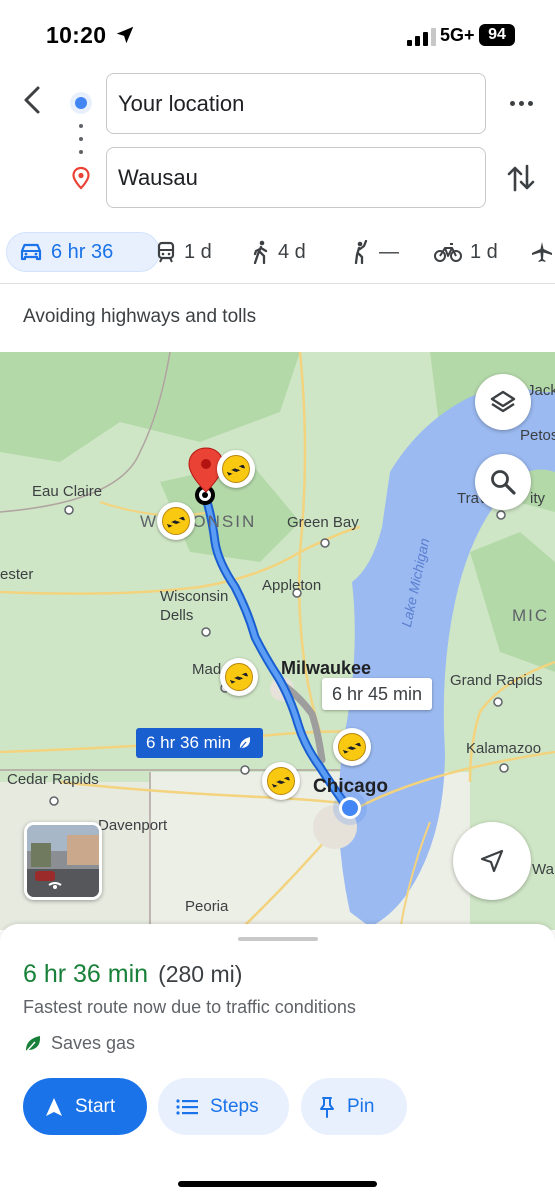 The height and width of the screenshot is (1200, 555). I want to click on steps-button: Steps, so click(223, 1106).